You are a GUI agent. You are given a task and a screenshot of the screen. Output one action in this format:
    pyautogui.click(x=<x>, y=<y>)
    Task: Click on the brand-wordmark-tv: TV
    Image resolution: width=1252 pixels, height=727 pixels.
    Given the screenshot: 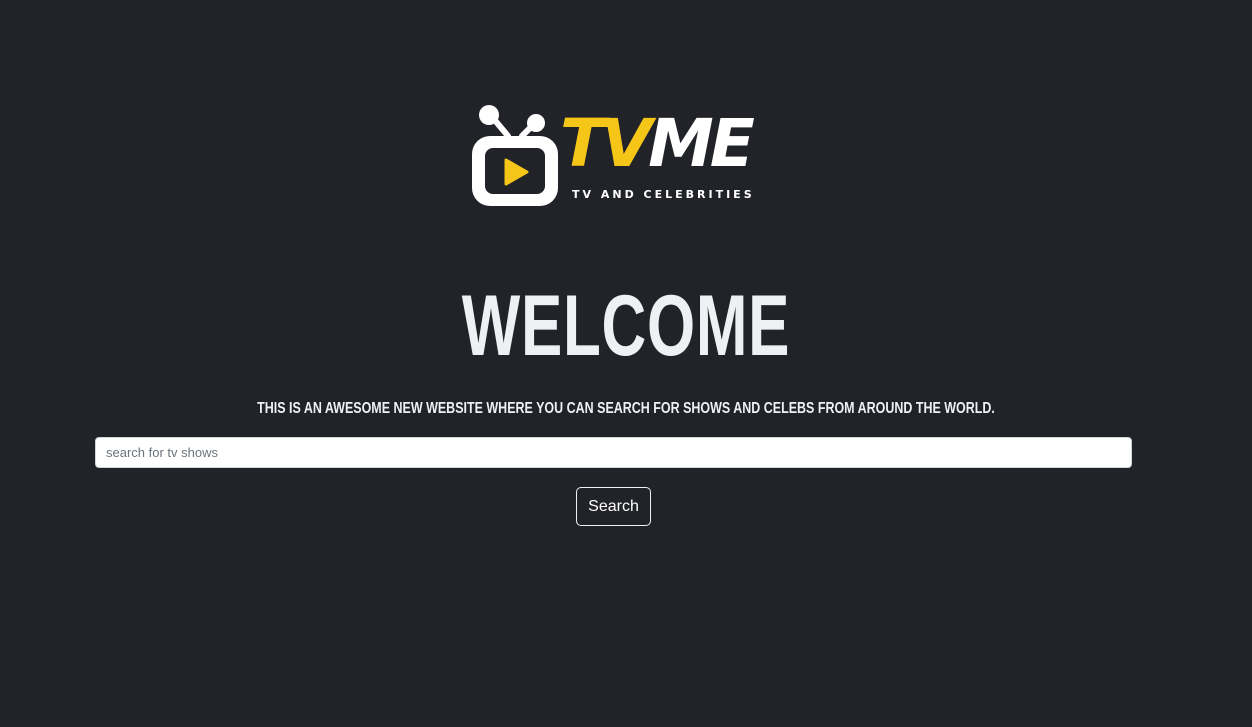 What is the action you would take?
    pyautogui.click(x=606, y=143)
    